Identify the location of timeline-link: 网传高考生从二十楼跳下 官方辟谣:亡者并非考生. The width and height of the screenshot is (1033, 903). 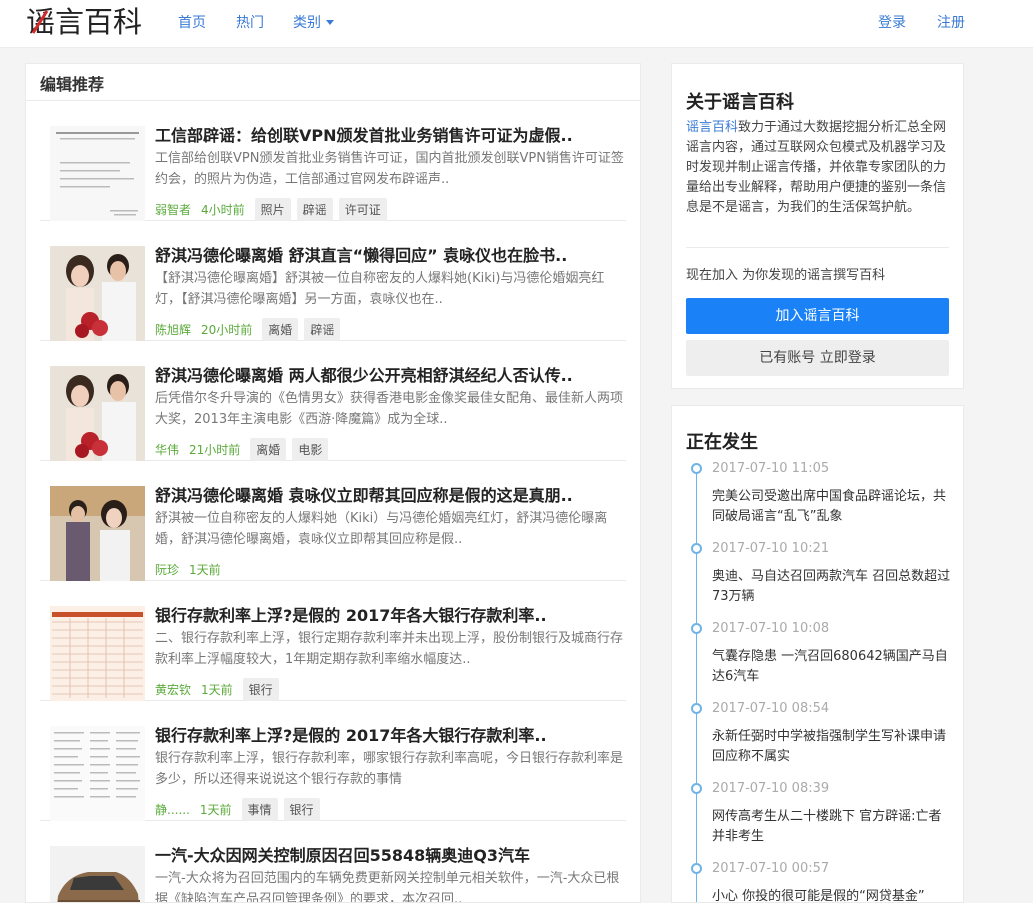
(832, 827).